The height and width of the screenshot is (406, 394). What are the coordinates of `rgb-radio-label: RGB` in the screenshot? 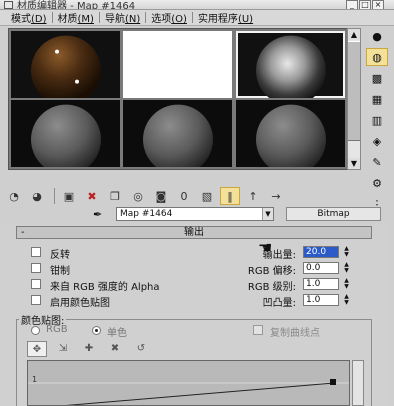 It's located at (57, 329).